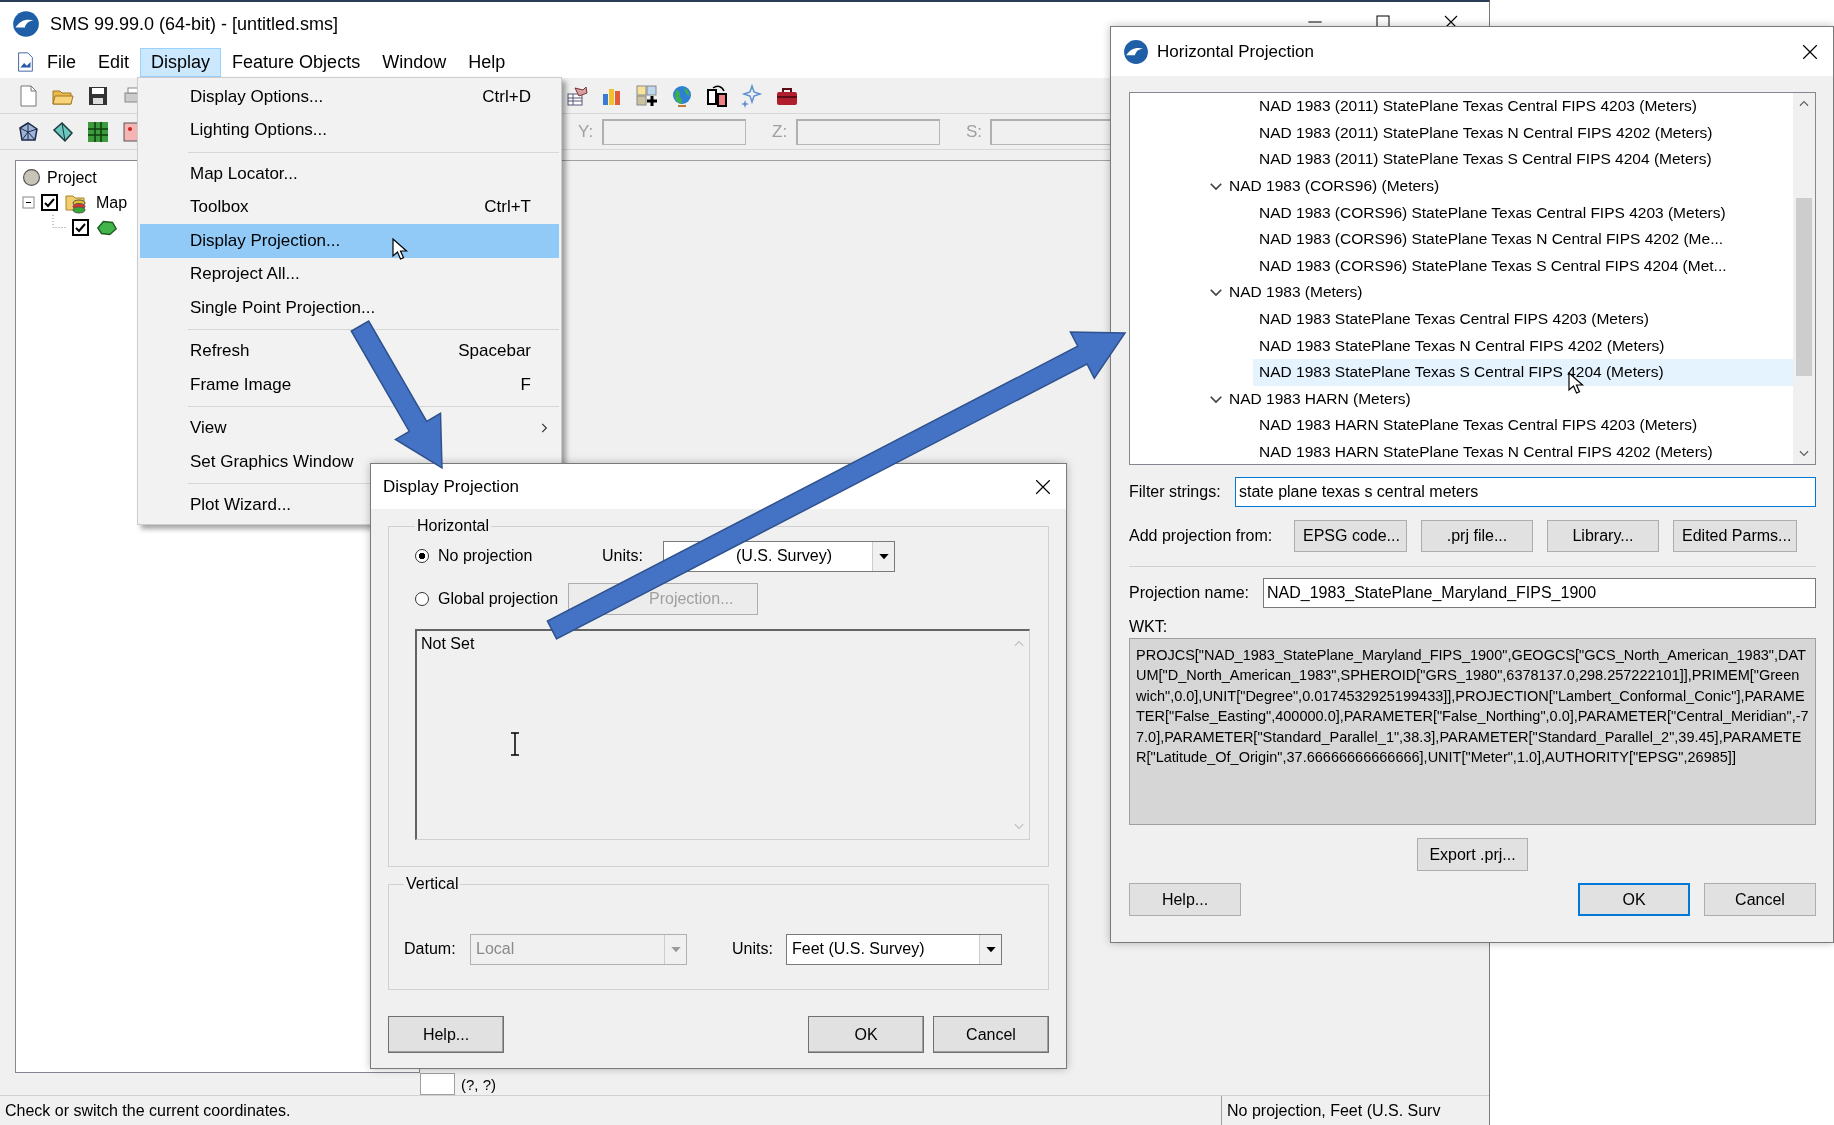 Image resolution: width=1834 pixels, height=1125 pixels. What do you see at coordinates (780, 131) in the screenshot?
I see `field-label: Z:` at bounding box center [780, 131].